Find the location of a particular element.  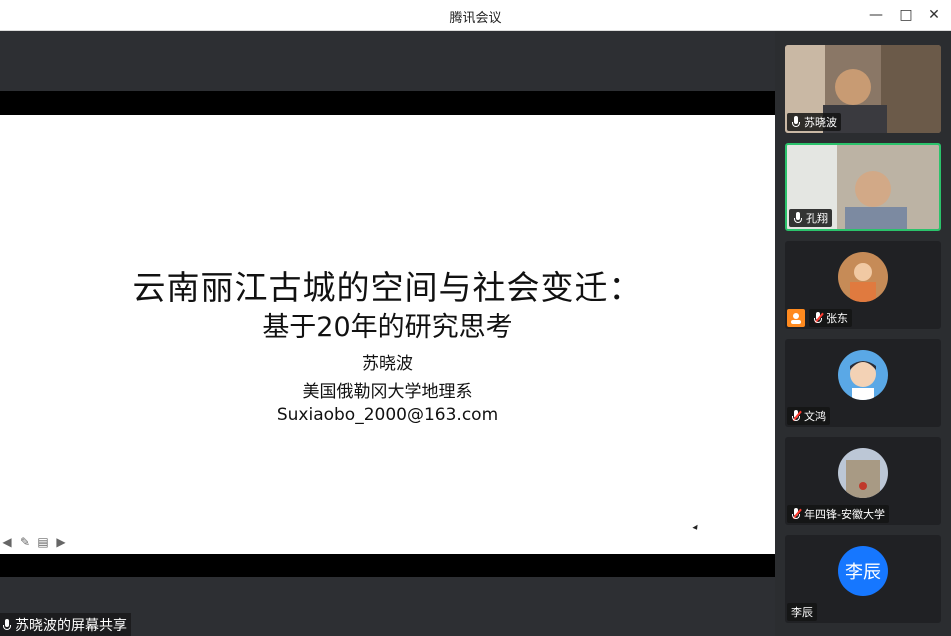

maximize-icon: □ is located at coordinates (906, 15).